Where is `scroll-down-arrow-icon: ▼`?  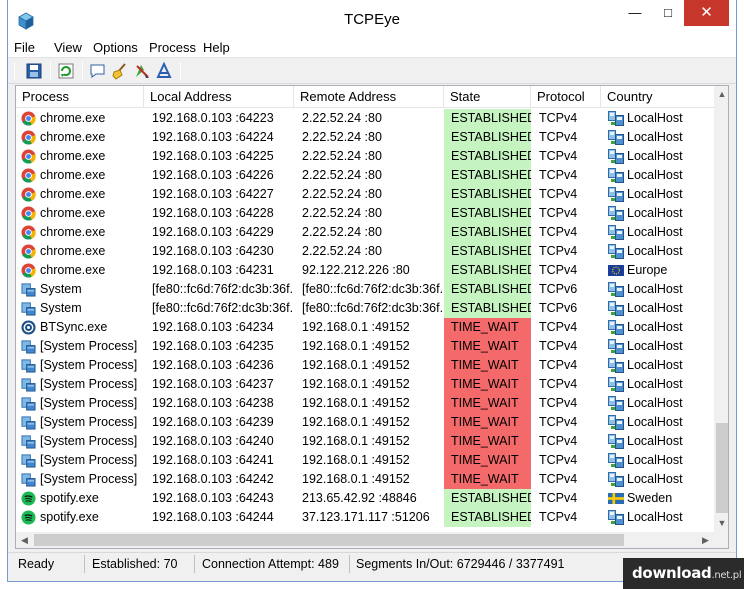
scroll-down-arrow-icon: ▼ is located at coordinates (721, 523).